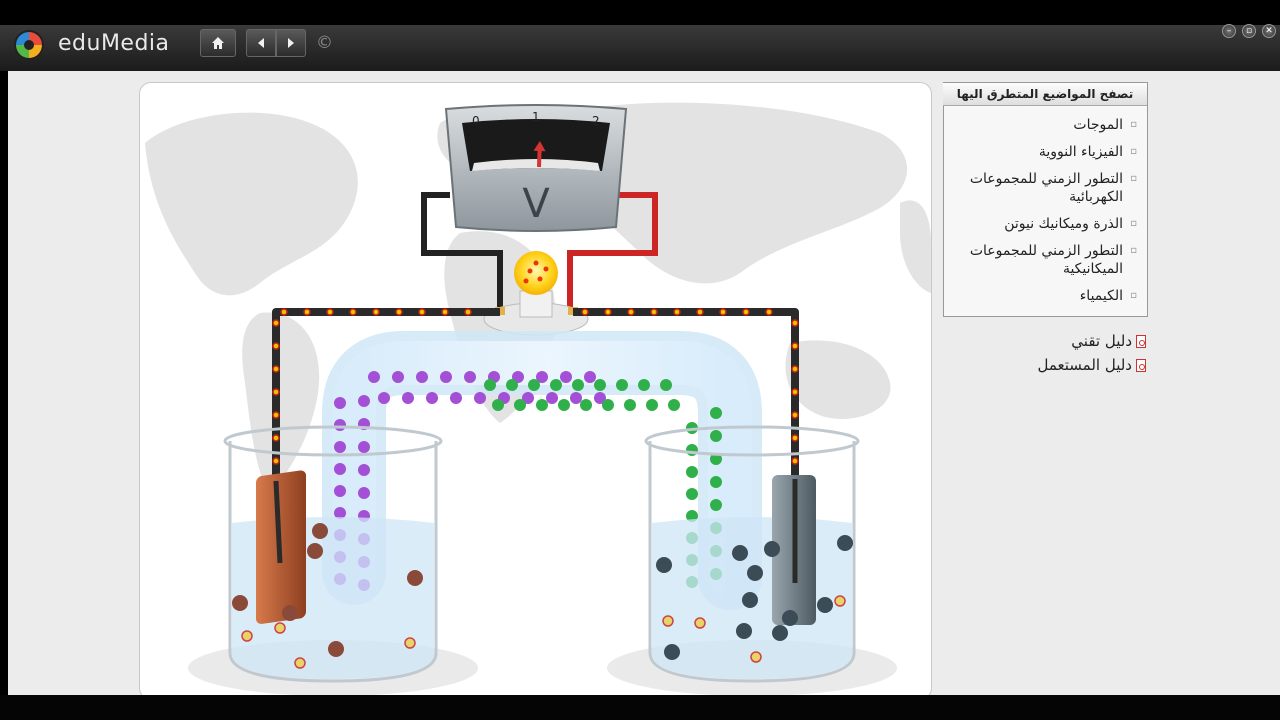  Describe the element at coordinates (1092, 365) in the screenshot. I see `user-guide-link: دليل المستعمل` at that location.